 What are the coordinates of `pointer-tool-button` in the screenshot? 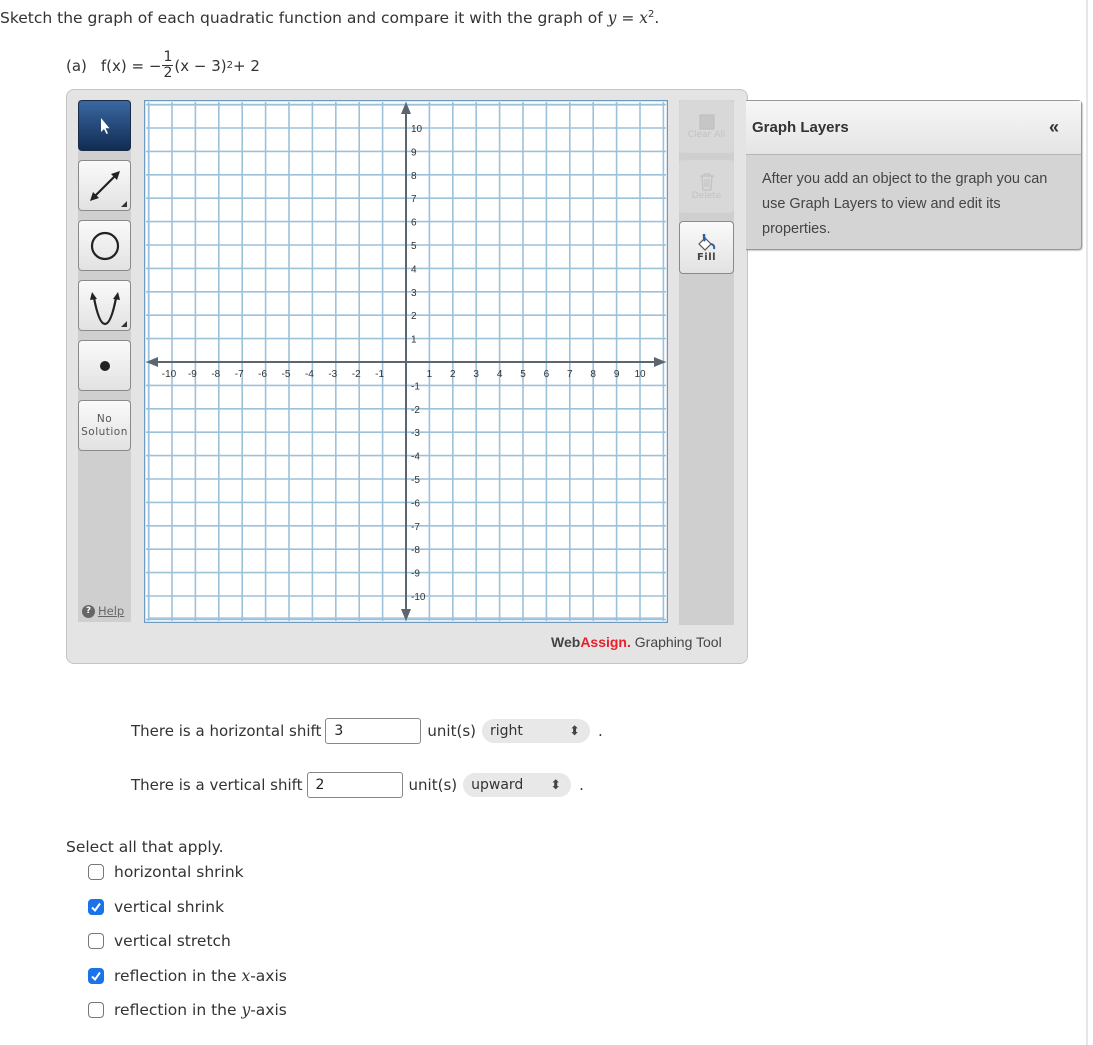 It's located at (104, 125).